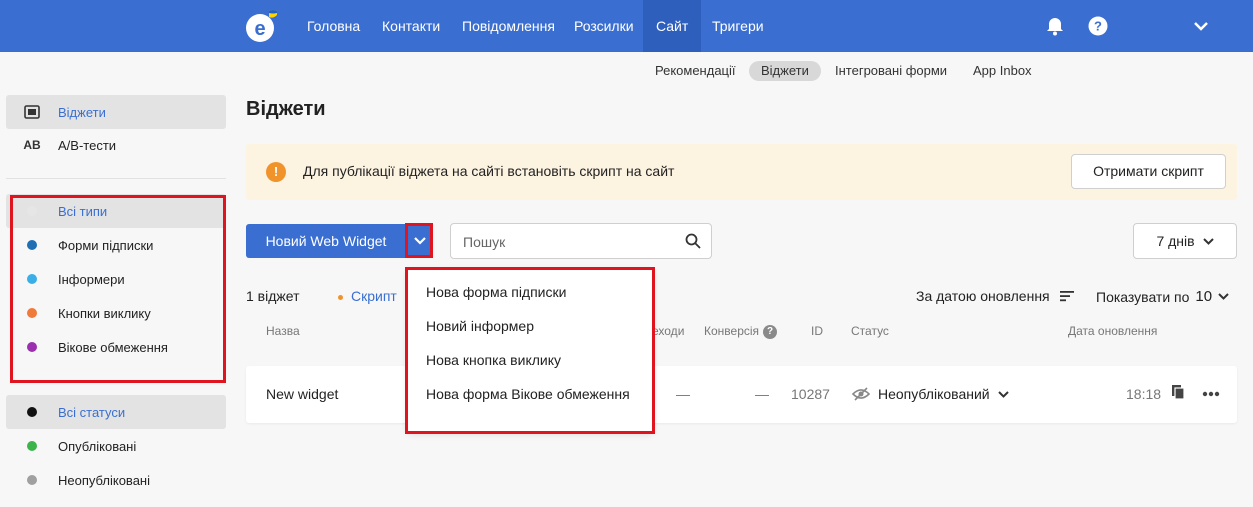  What do you see at coordinates (1112, 331) in the screenshot?
I see `column-header-updated: Дата оновлення` at bounding box center [1112, 331].